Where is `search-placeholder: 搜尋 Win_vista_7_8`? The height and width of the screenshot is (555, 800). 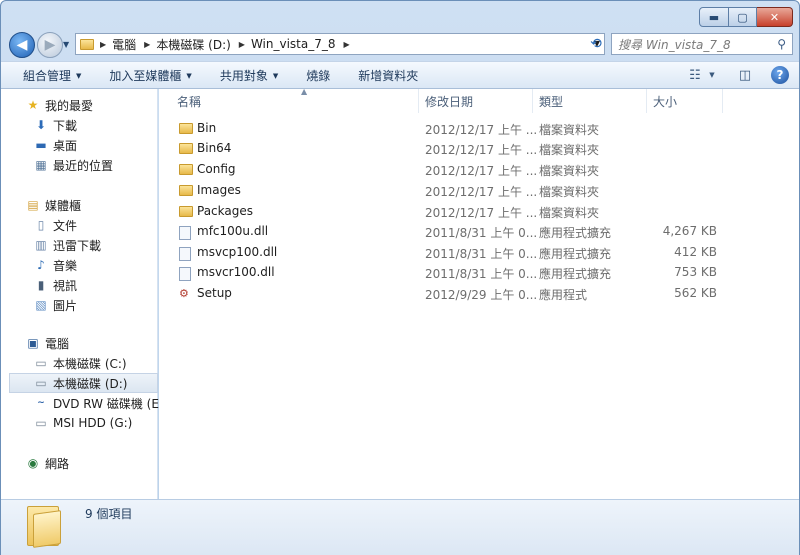
search-placeholder: 搜尋 Win_vista_7_8 is located at coordinates (674, 44).